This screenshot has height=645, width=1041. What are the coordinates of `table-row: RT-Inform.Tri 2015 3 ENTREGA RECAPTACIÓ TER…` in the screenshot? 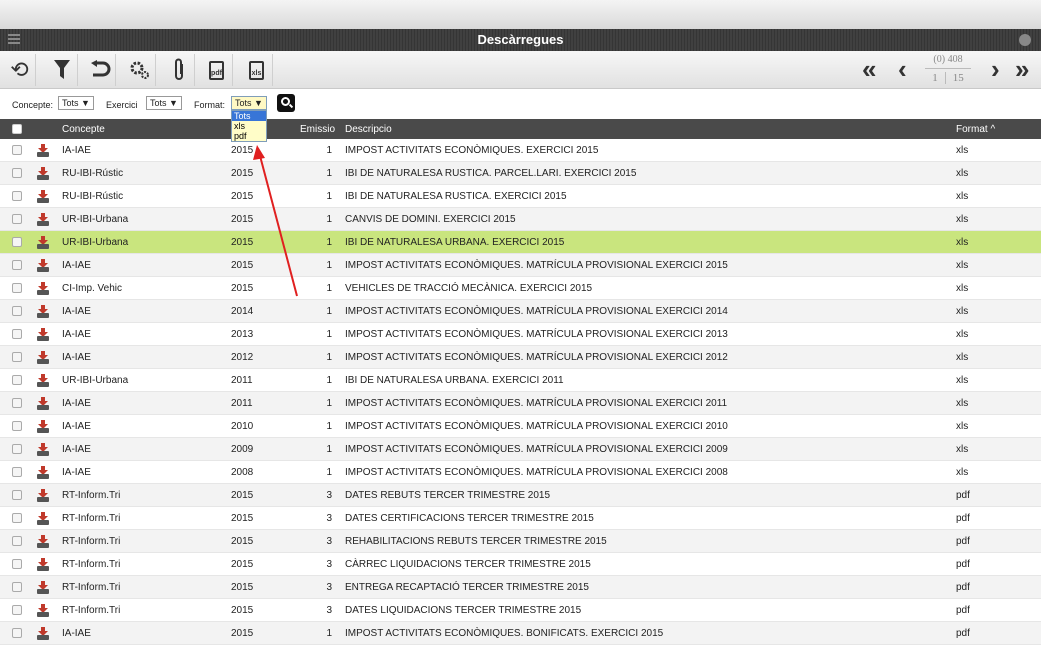 It's located at (520, 587).